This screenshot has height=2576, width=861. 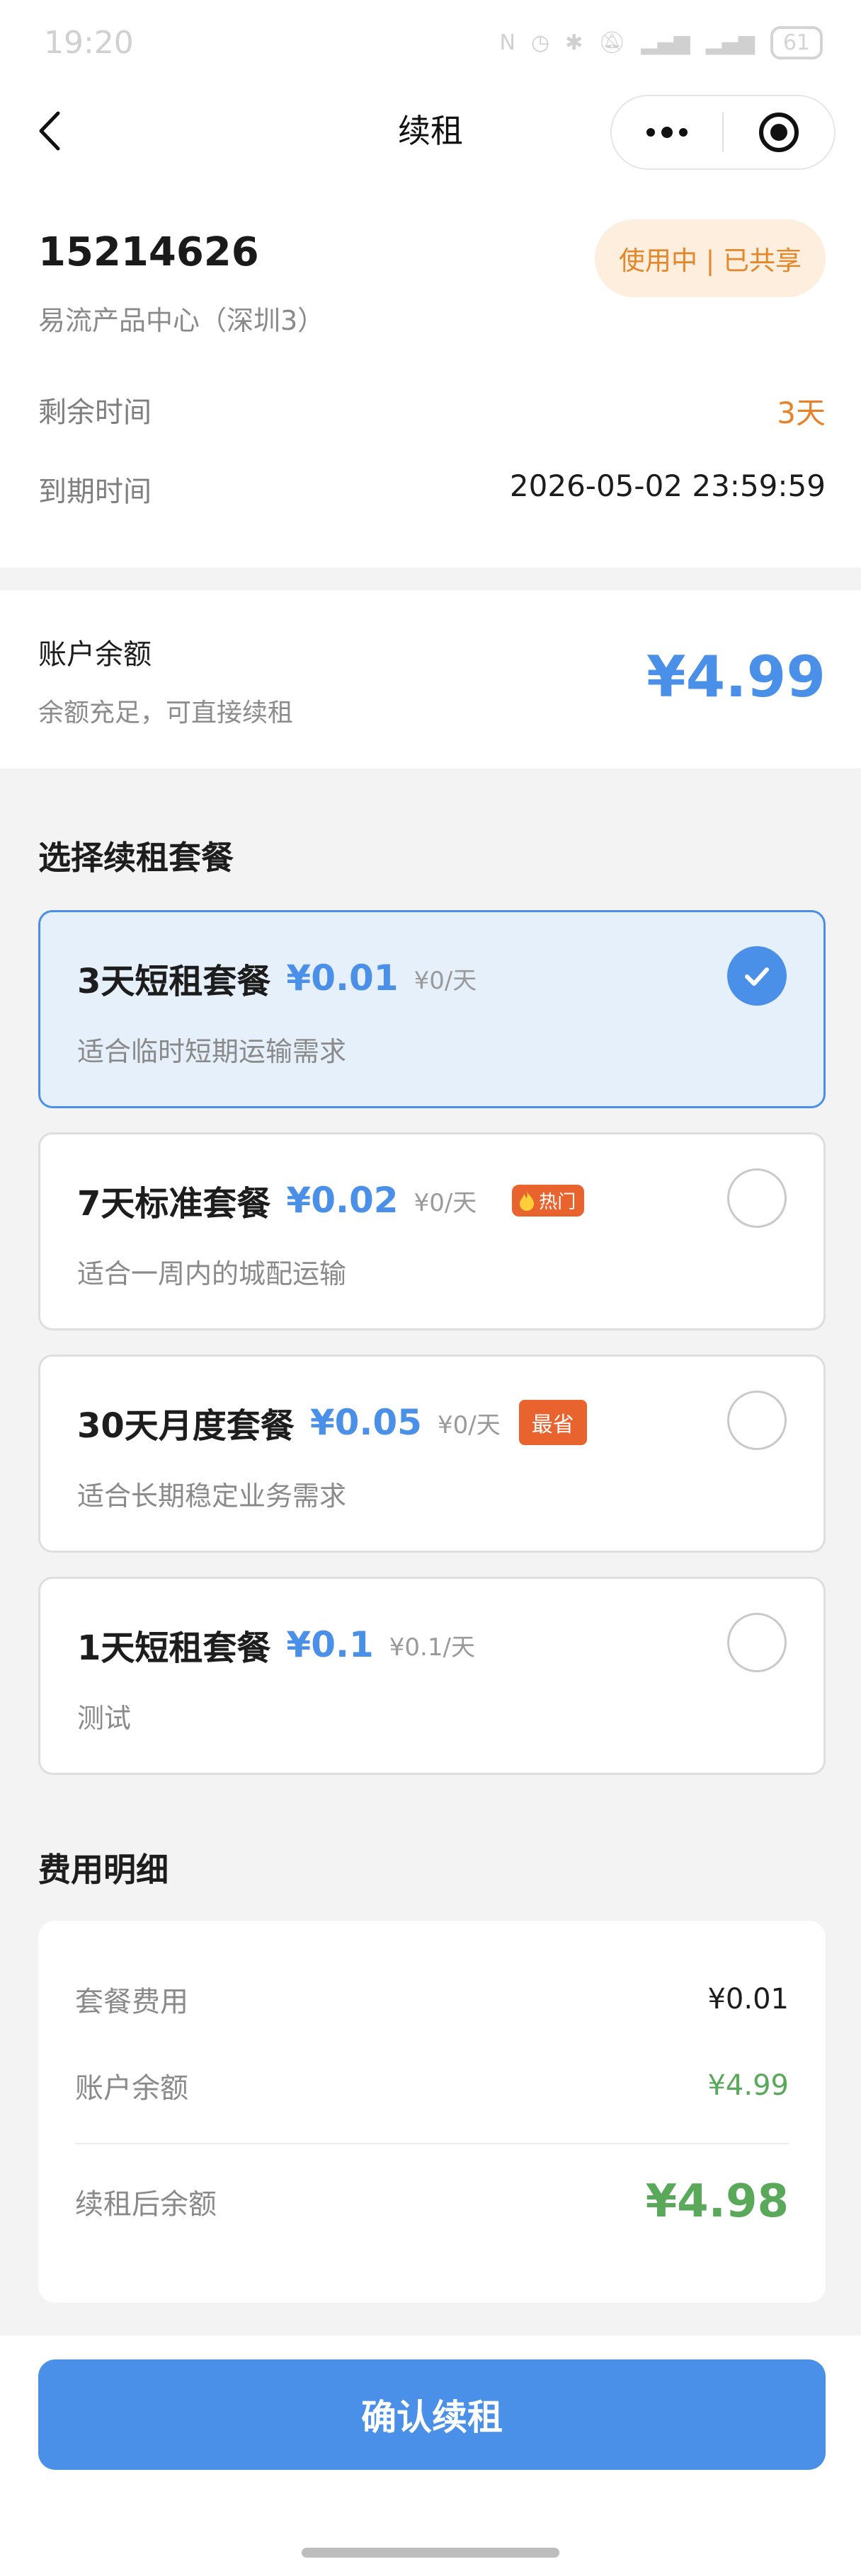 What do you see at coordinates (432, 2414) in the screenshot?
I see `confirm-renew-button: 确认续租` at bounding box center [432, 2414].